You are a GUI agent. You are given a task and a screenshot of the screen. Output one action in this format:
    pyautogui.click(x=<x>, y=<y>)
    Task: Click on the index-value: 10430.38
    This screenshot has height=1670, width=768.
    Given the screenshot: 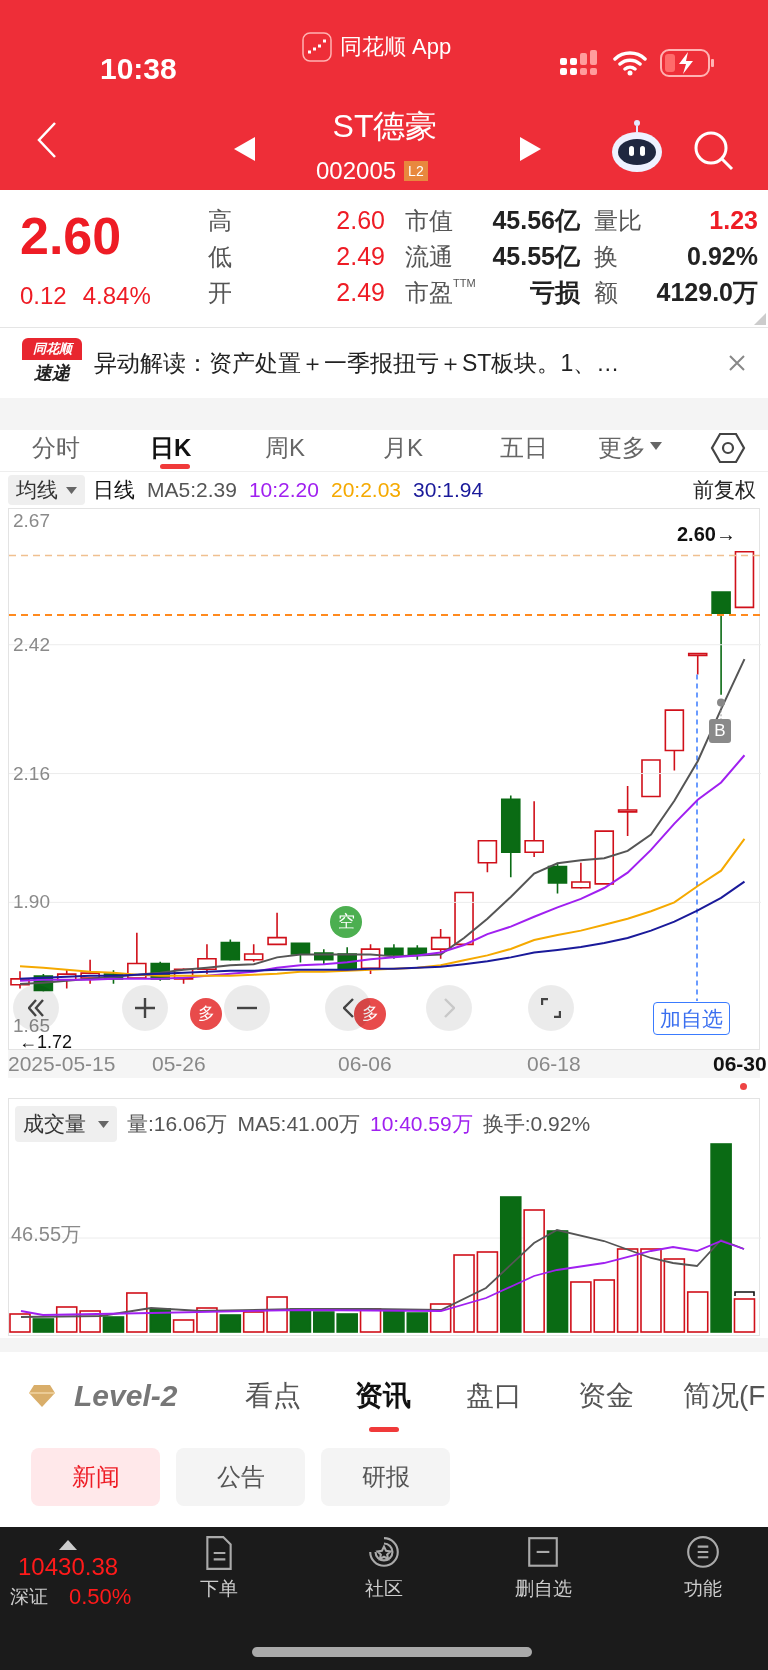 What is the action you would take?
    pyautogui.click(x=68, y=1567)
    